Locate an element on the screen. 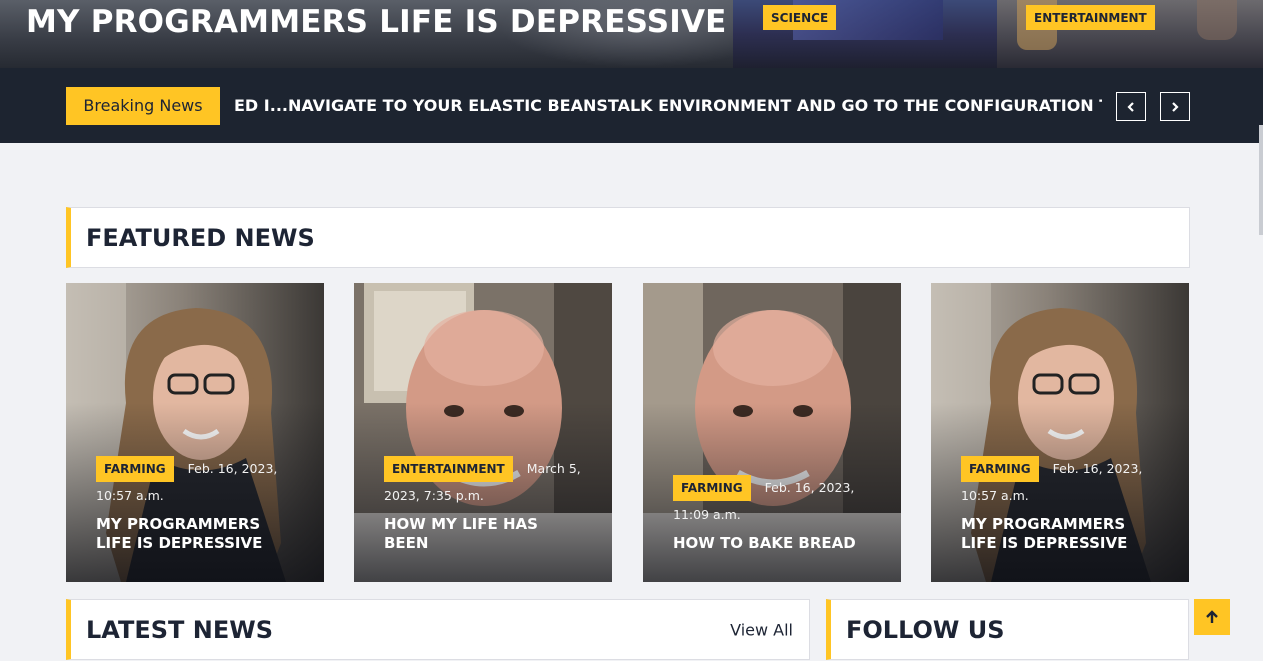  card-headline: HOW TO BAKE BREAD is located at coordinates (773, 543).